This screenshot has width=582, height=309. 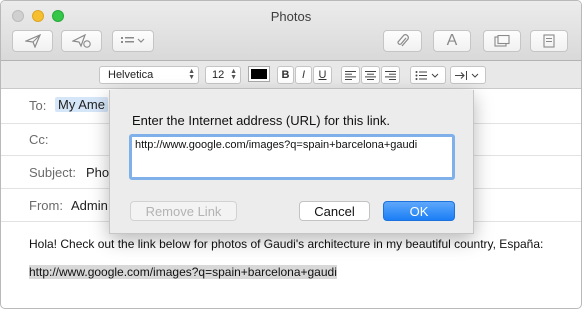 What do you see at coordinates (38, 105) in the screenshot?
I see `to-label: To:` at bounding box center [38, 105].